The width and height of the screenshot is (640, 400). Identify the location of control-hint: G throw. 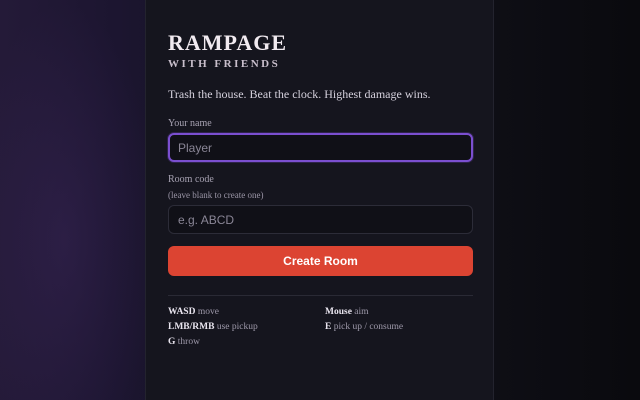
(184, 342).